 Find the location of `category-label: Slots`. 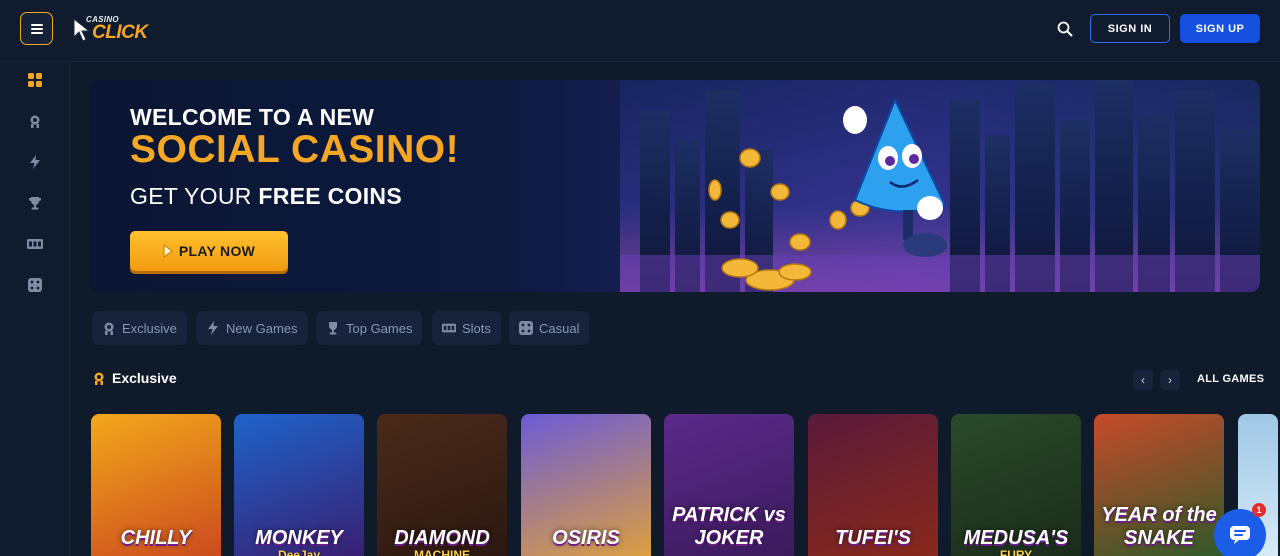

category-label: Slots is located at coordinates (476, 328).